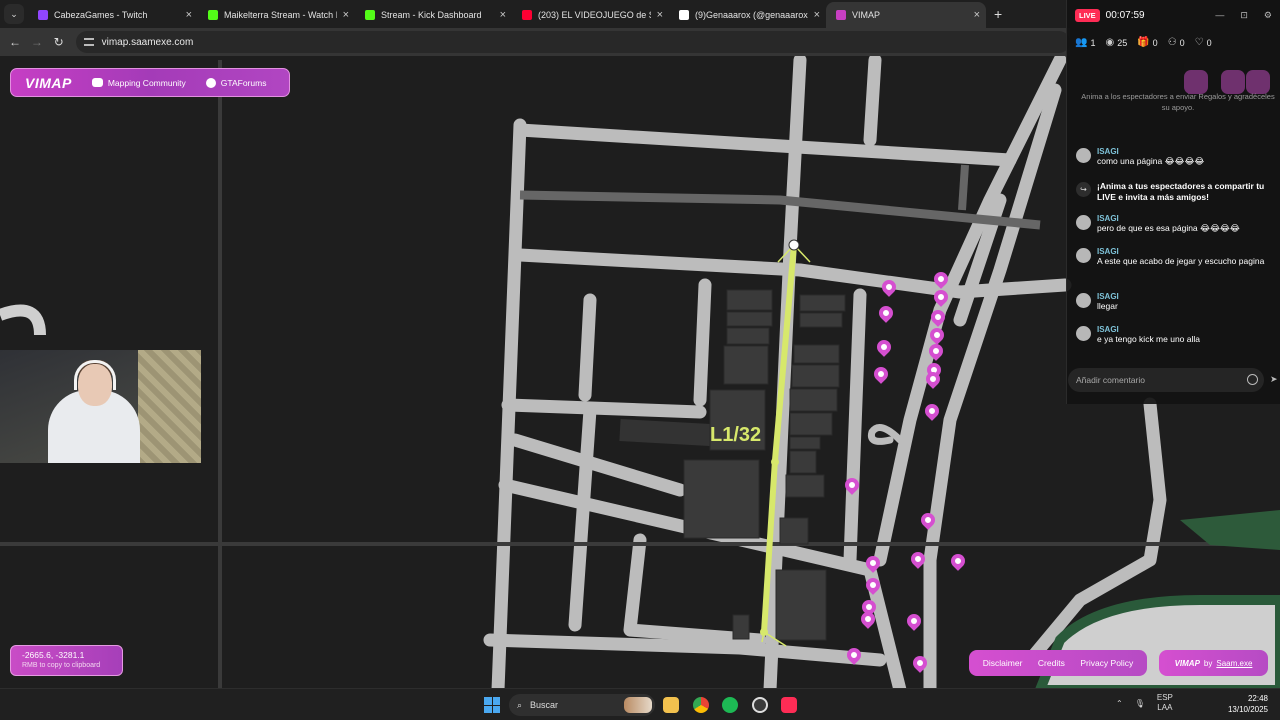 The width and height of the screenshot is (1280, 720). Describe the element at coordinates (701, 705) in the screenshot. I see `chrome-icon` at that location.